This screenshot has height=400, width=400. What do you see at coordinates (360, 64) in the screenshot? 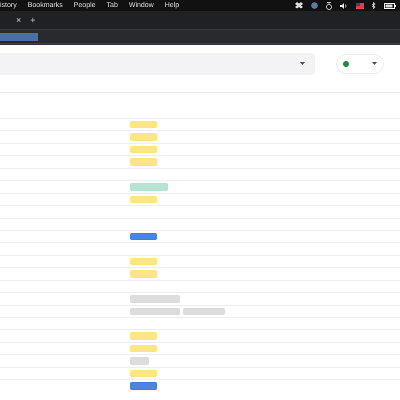
I see `status-dropdown` at bounding box center [360, 64].